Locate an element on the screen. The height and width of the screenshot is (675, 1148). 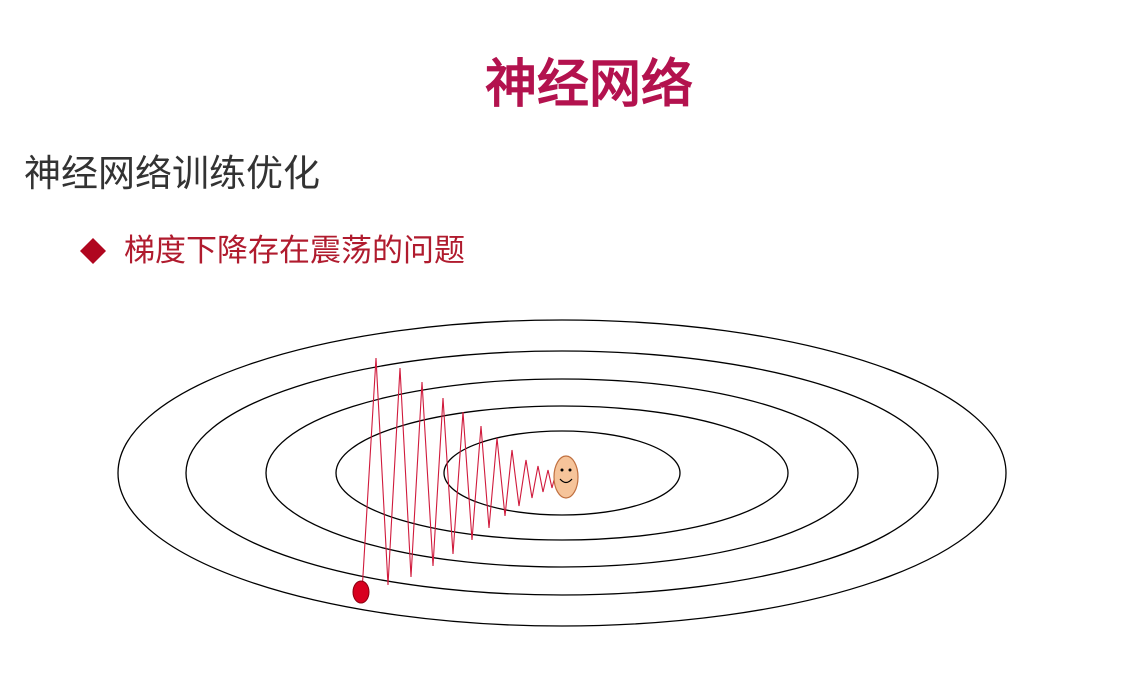
bullet-item: 梯度下降存在震荡的问题 is located at coordinates (271, 251).